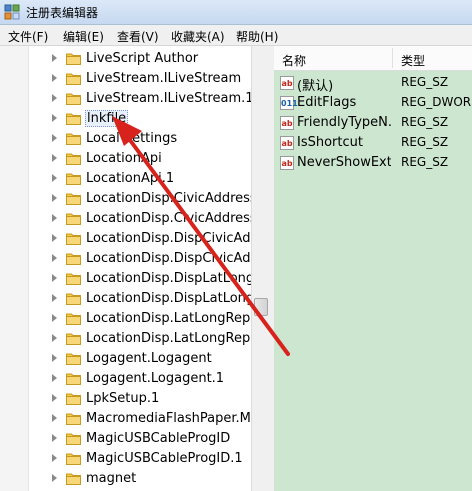 This screenshot has height=491, width=472. I want to click on menu-bar: 文件(F) 编辑(E) 查看(V) 收藏夹(A) 帮助(H), so click(236, 35).